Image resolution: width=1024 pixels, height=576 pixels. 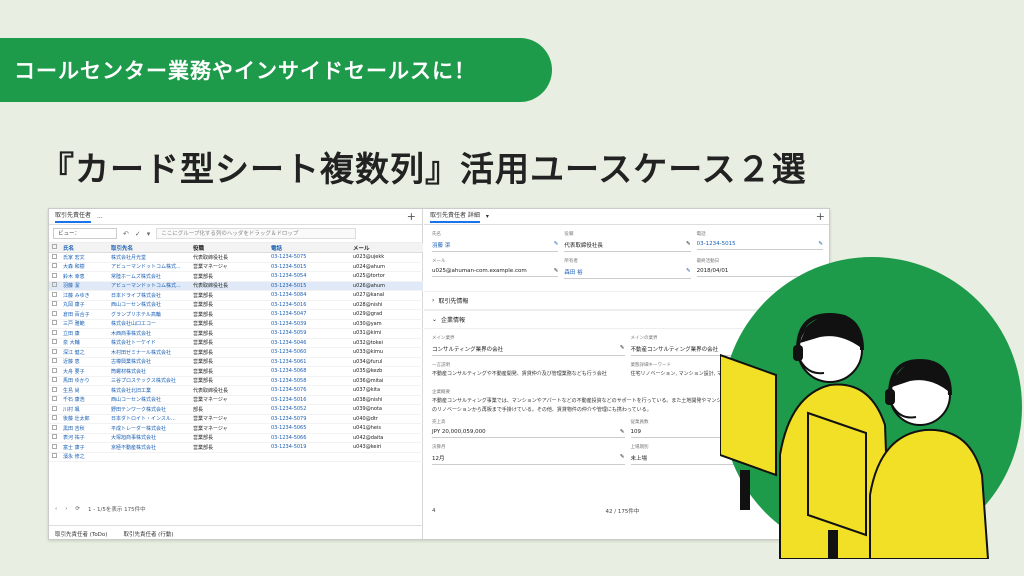 I want to click on next-page-icon: ›, so click(x=66, y=509).